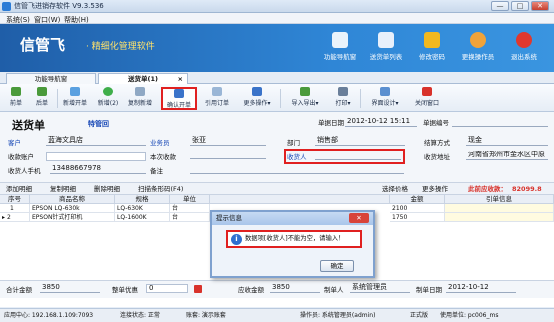  I want to click on col-header-amount: 金额, so click(417, 199).